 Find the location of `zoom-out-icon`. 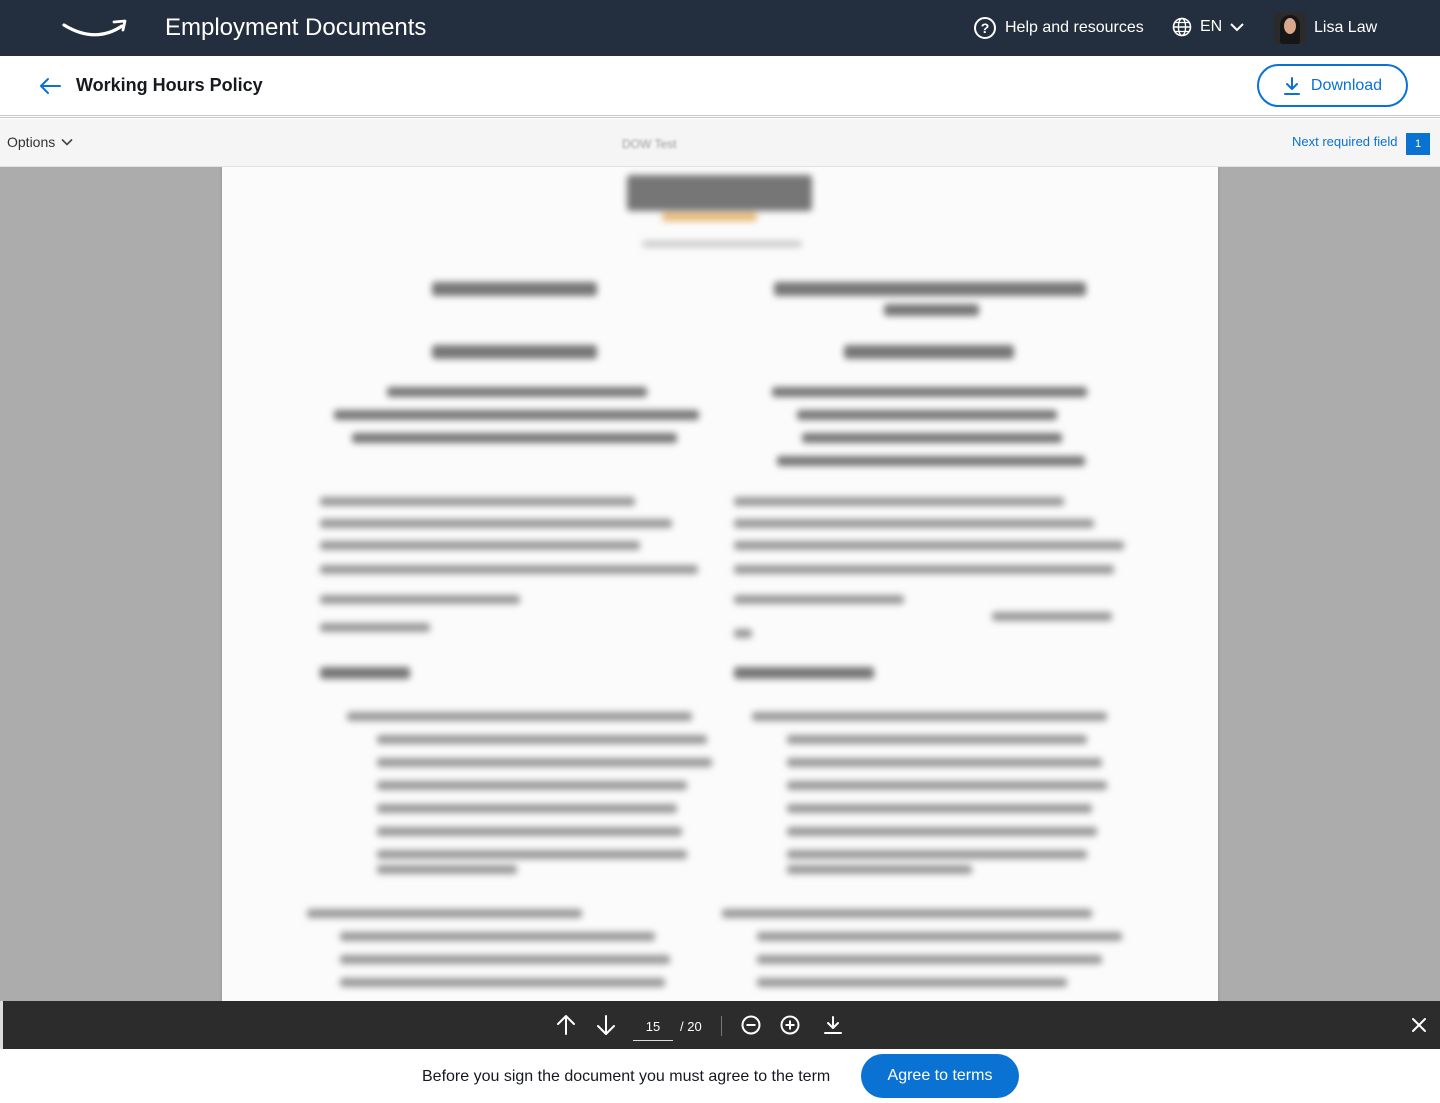

zoom-out-icon is located at coordinates (751, 1025).